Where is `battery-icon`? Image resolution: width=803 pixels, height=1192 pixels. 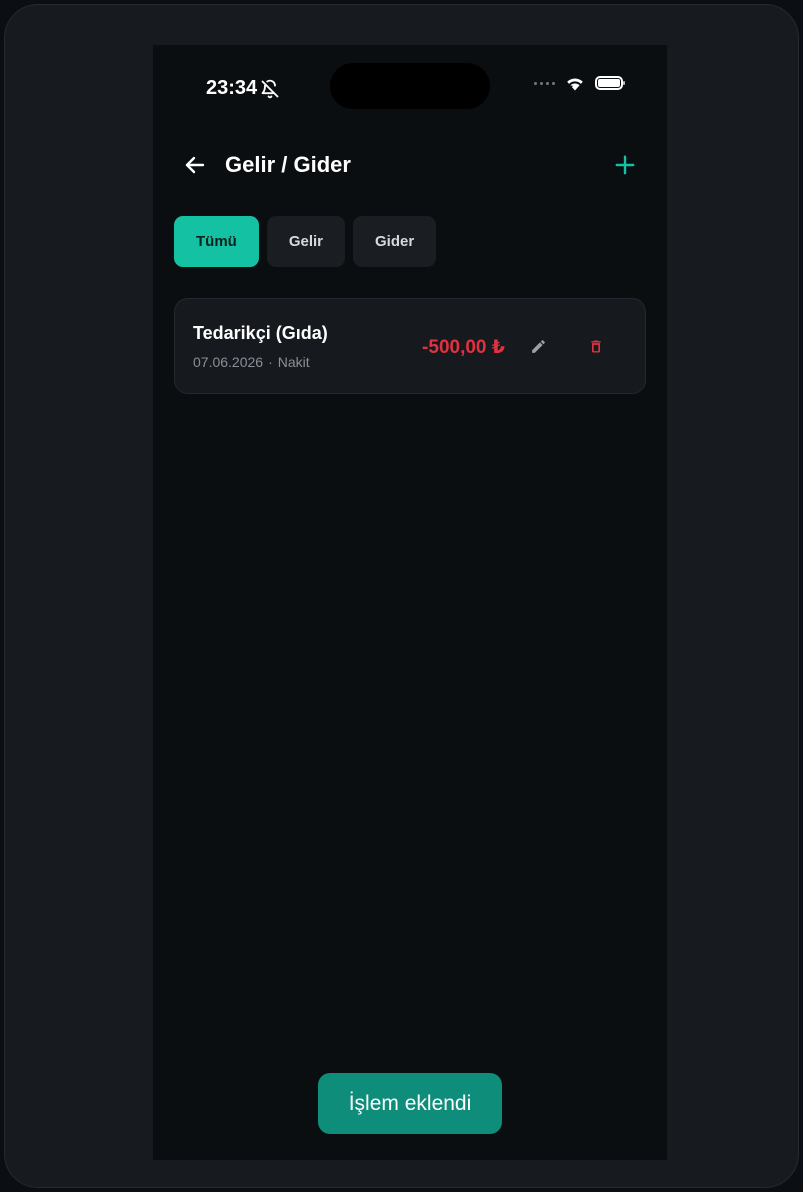
battery-icon is located at coordinates (610, 83).